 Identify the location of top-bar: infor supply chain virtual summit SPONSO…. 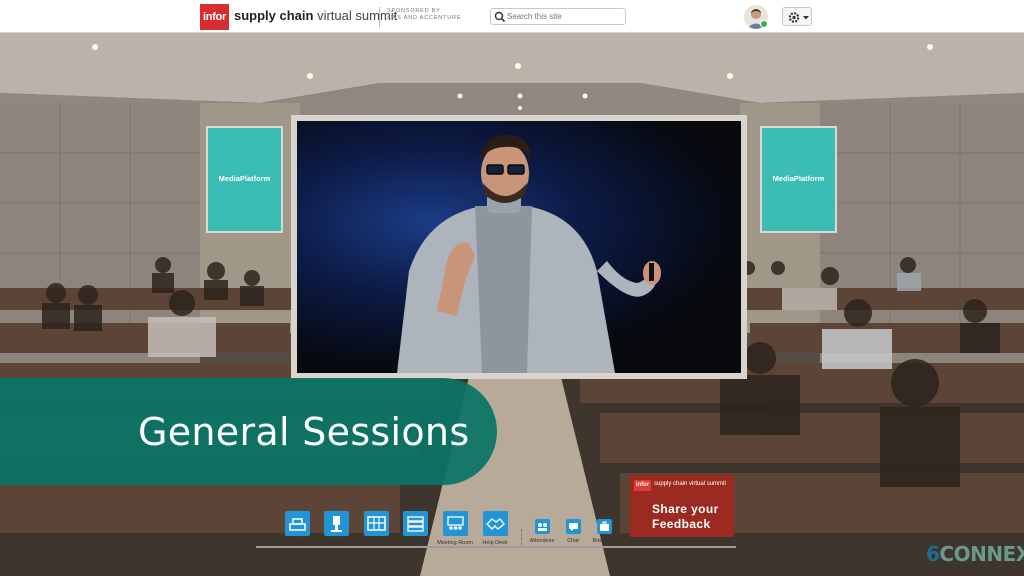
(512, 16).